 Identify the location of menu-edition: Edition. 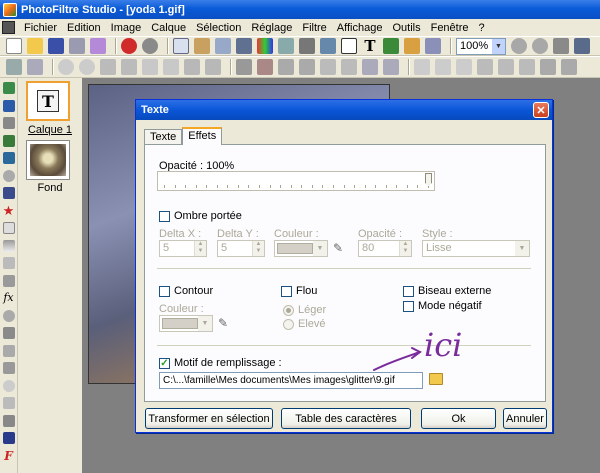
(84, 28).